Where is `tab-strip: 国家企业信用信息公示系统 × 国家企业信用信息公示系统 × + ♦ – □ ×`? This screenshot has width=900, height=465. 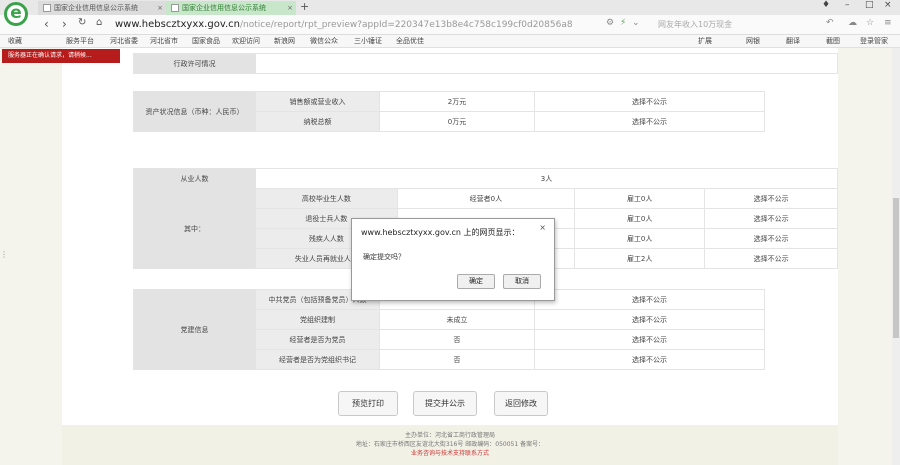
tab-strip: 国家企业信用信息公示系统 × 国家企业信用信息公示系统 × + ♦ – □ × is located at coordinates (450, 7).